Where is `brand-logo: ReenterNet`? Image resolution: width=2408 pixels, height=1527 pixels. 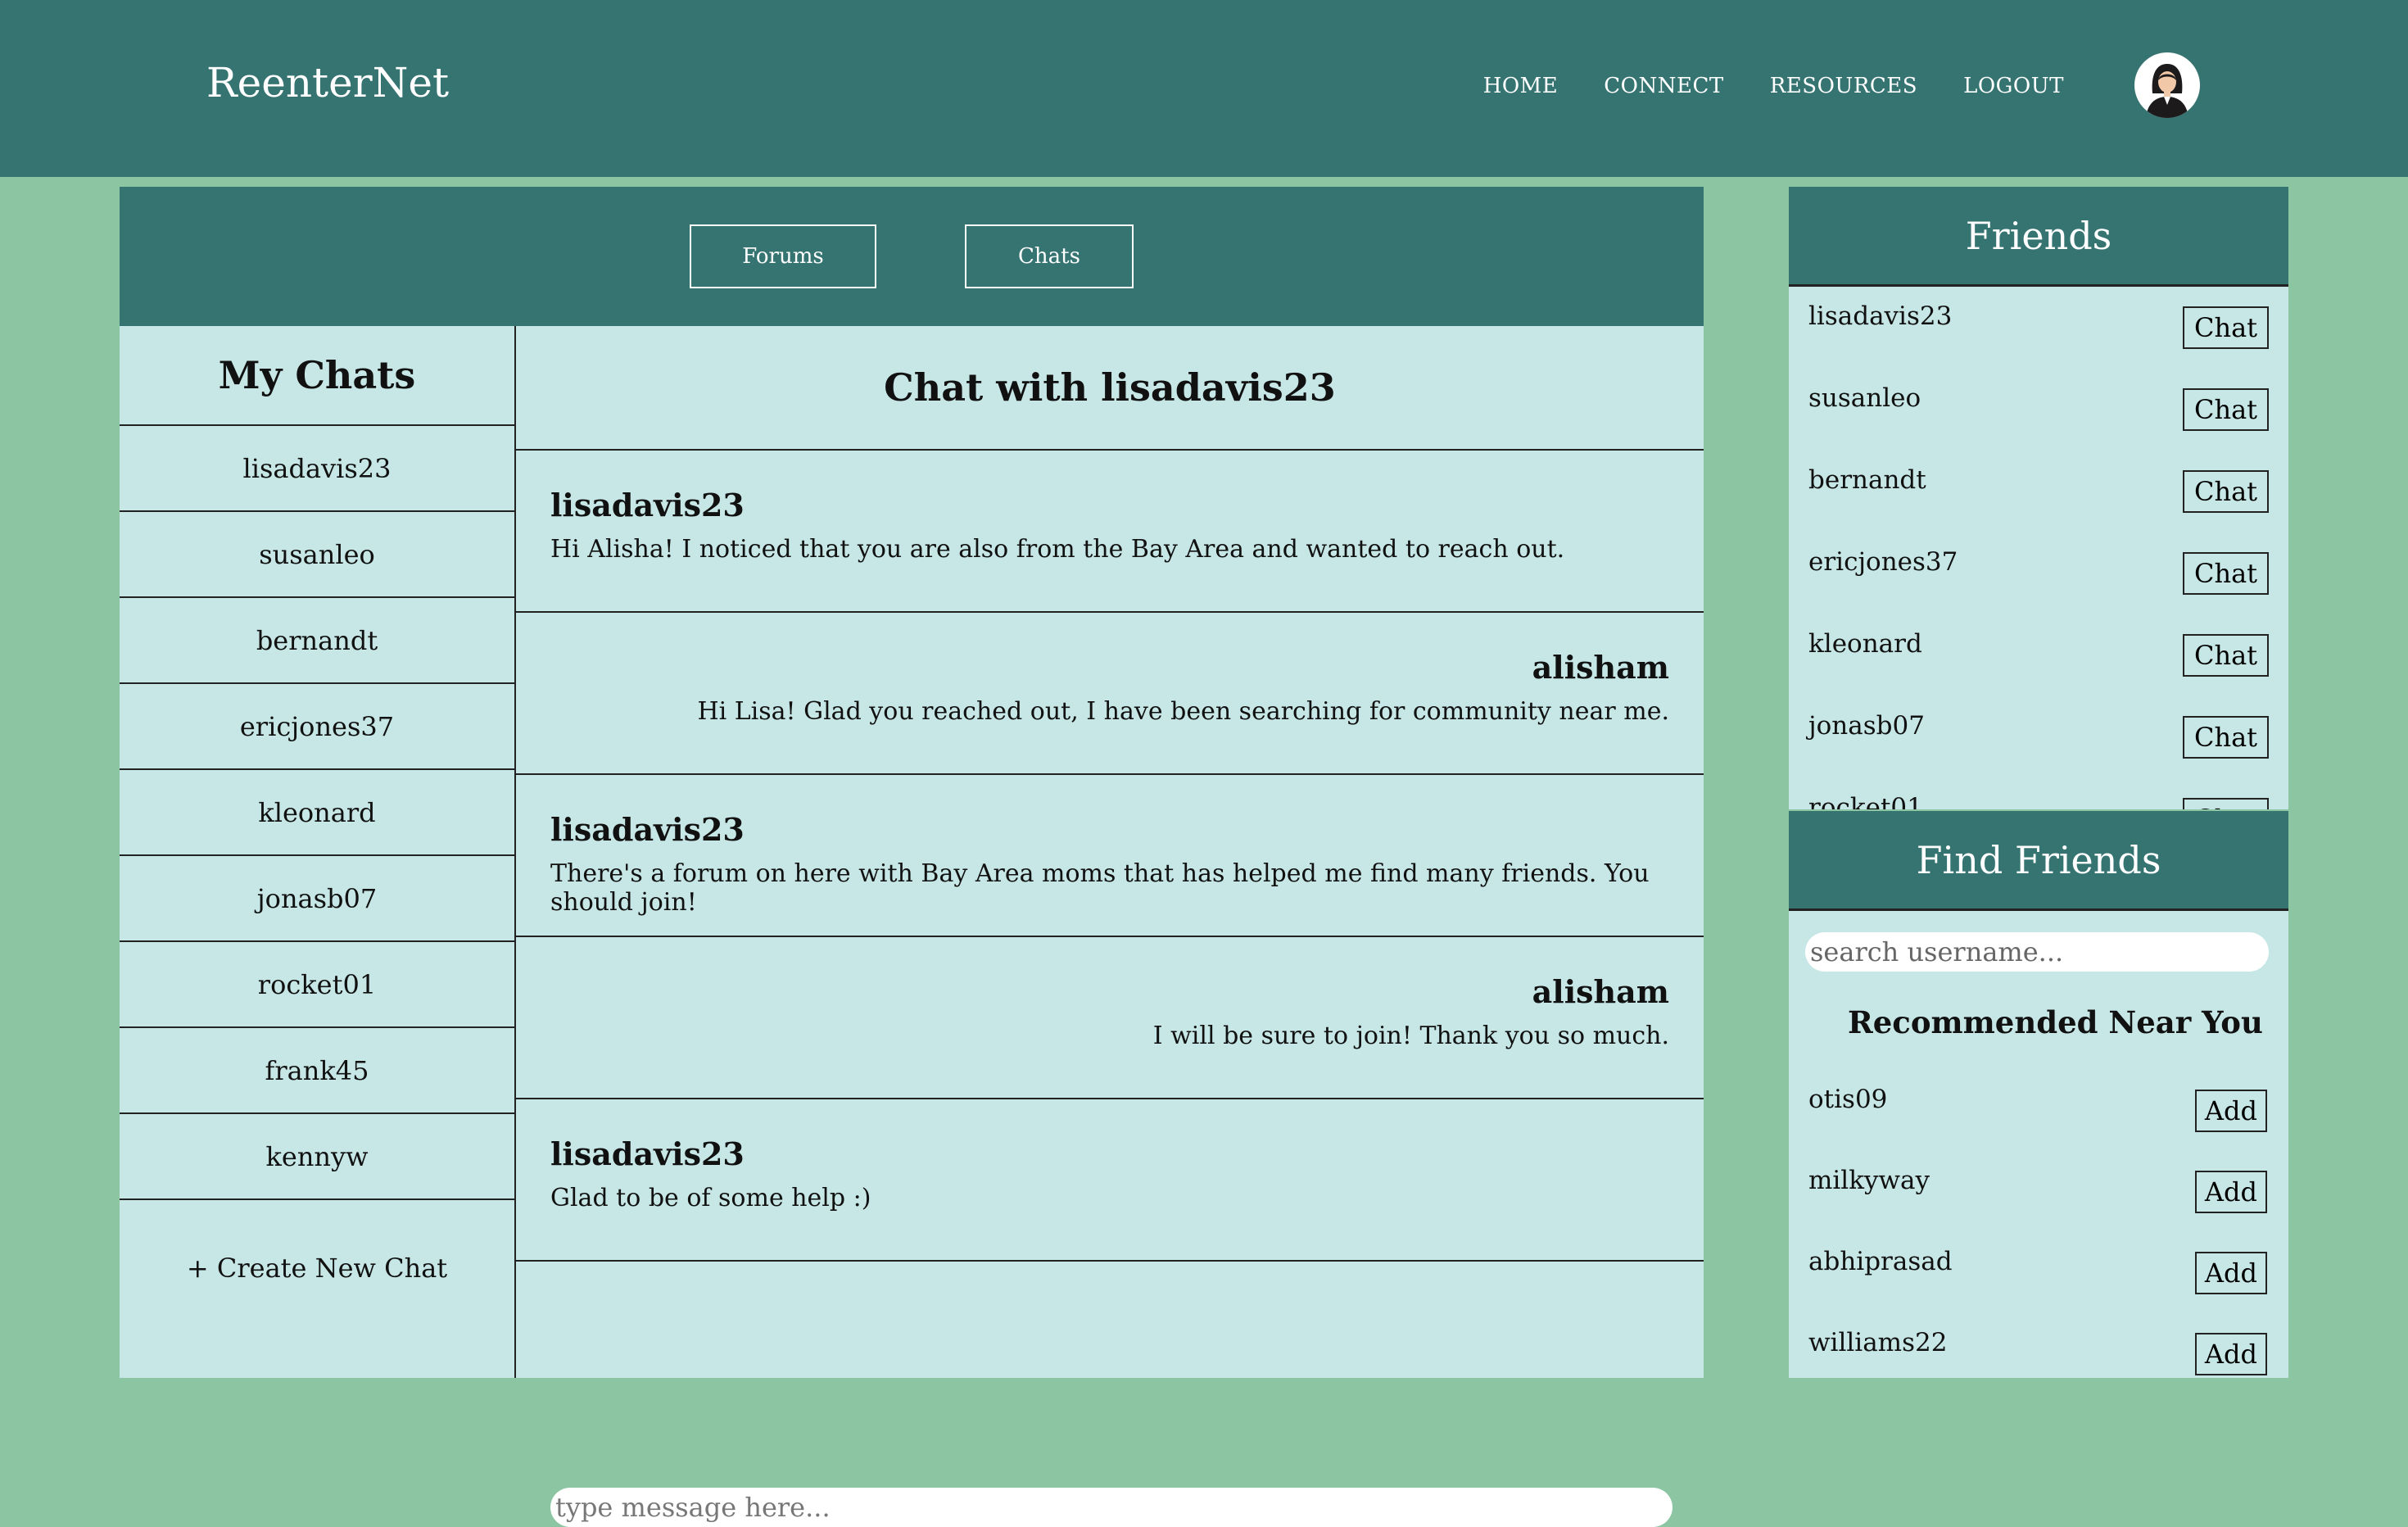
brand-logo: ReenterNet is located at coordinates (327, 82).